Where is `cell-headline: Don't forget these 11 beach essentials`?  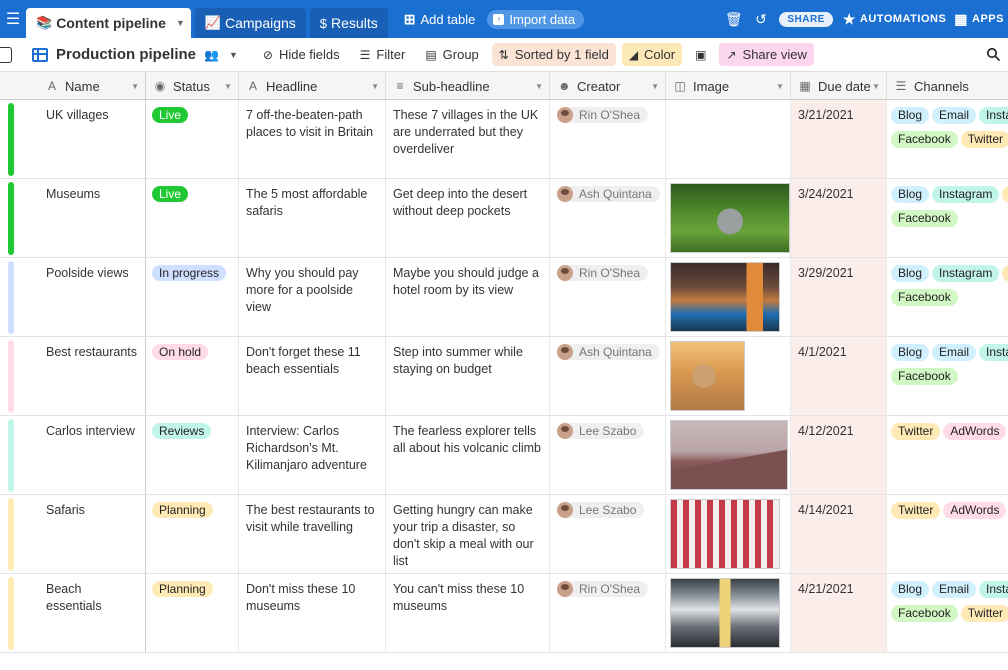 cell-headline: Don't forget these 11 beach essentials is located at coordinates (312, 376).